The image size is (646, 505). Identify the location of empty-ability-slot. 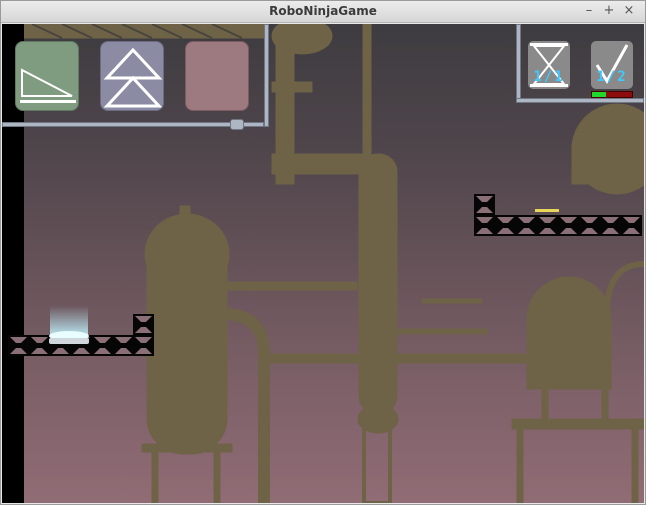
(217, 76).